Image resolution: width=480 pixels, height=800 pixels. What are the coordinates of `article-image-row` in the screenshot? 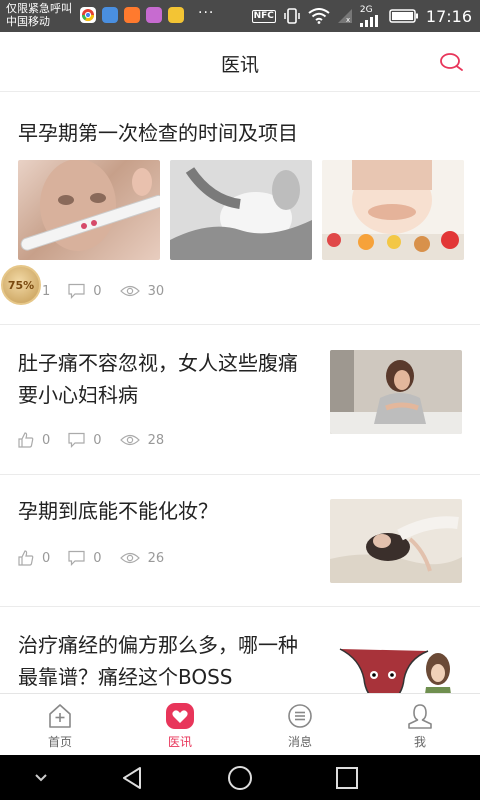 It's located at (241, 210).